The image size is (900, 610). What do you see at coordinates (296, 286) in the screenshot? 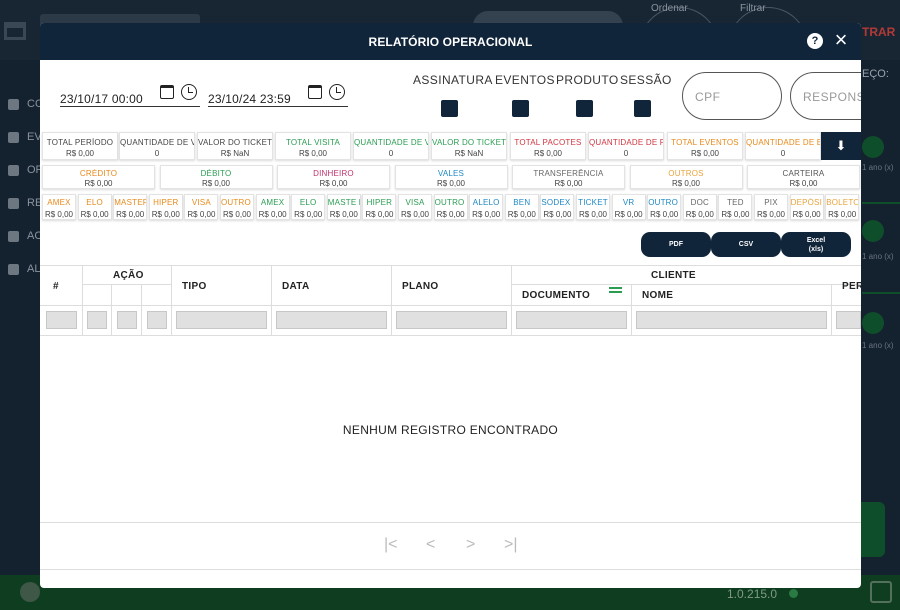
I see `col-header-data: DATA` at bounding box center [296, 286].